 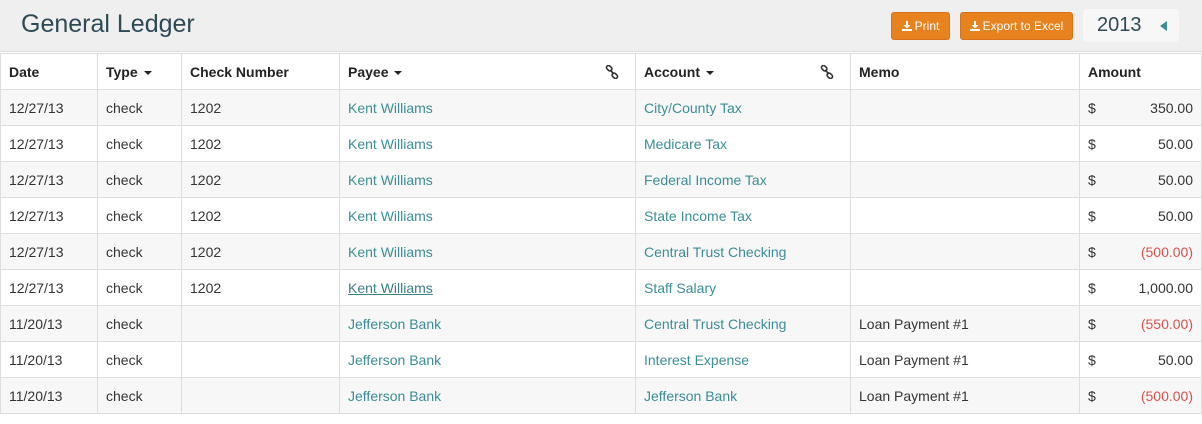 I want to click on account-cell: Federal Income Tax, so click(x=743, y=179).